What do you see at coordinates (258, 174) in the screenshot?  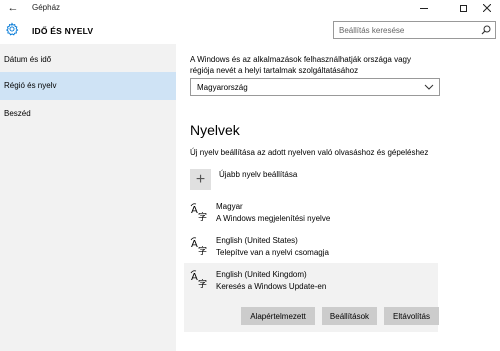 I see `add-language-label: Újabb nyelv beállítása` at bounding box center [258, 174].